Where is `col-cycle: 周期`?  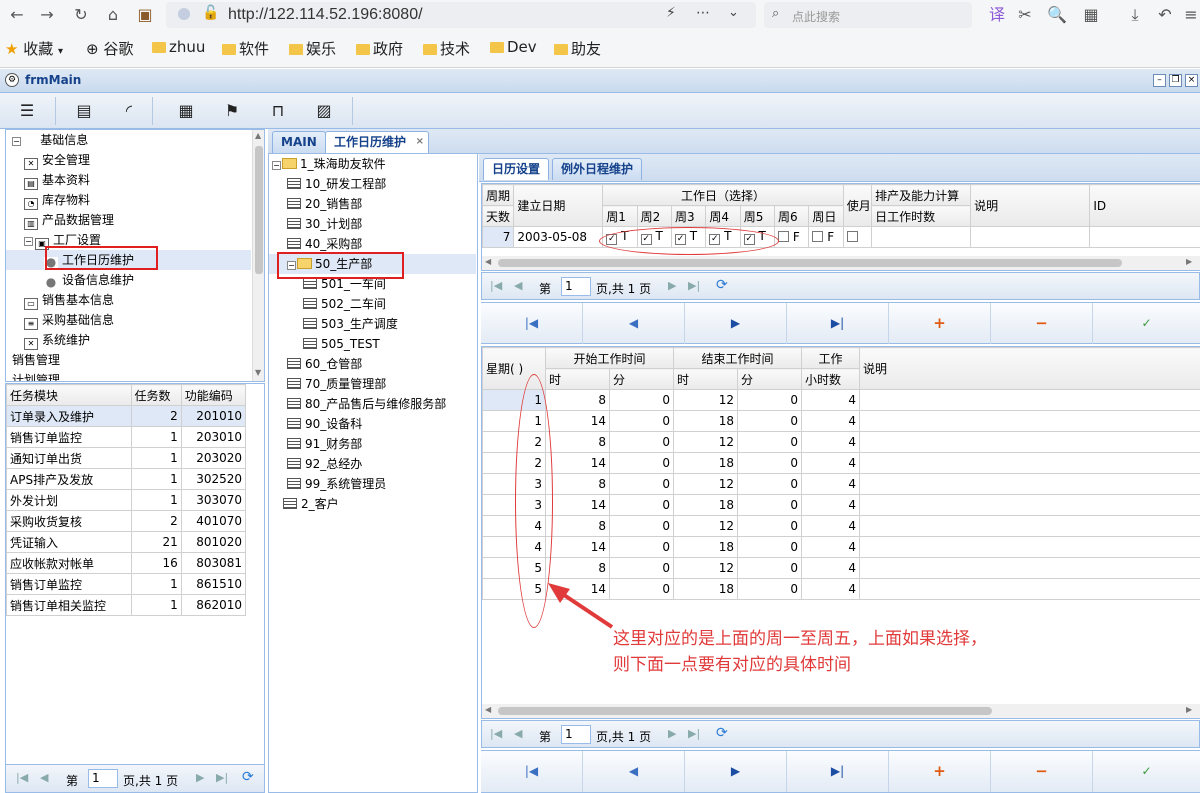
col-cycle: 周期 is located at coordinates (498, 195).